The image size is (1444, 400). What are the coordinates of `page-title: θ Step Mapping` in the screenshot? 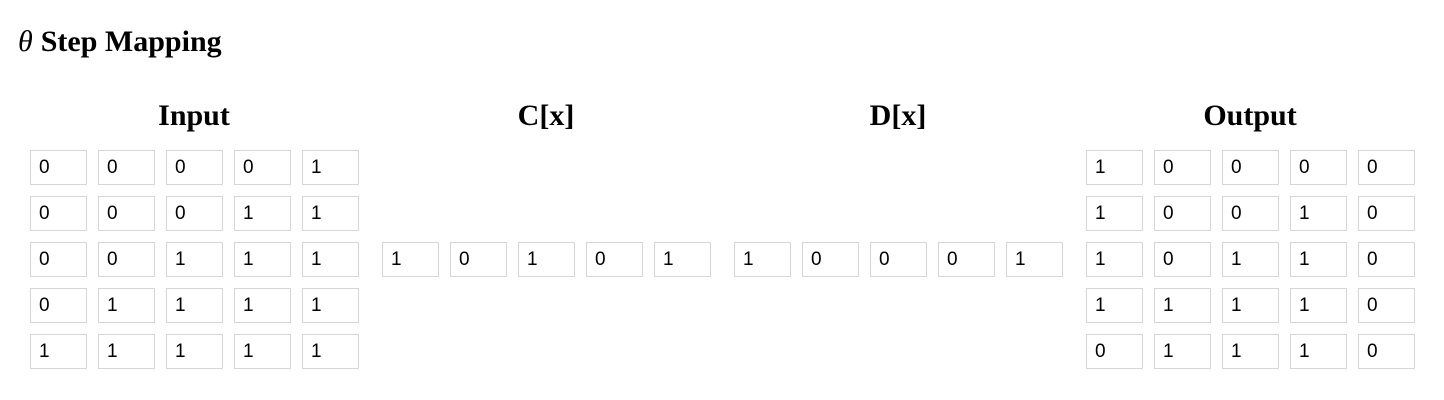 It's located at (120, 42).